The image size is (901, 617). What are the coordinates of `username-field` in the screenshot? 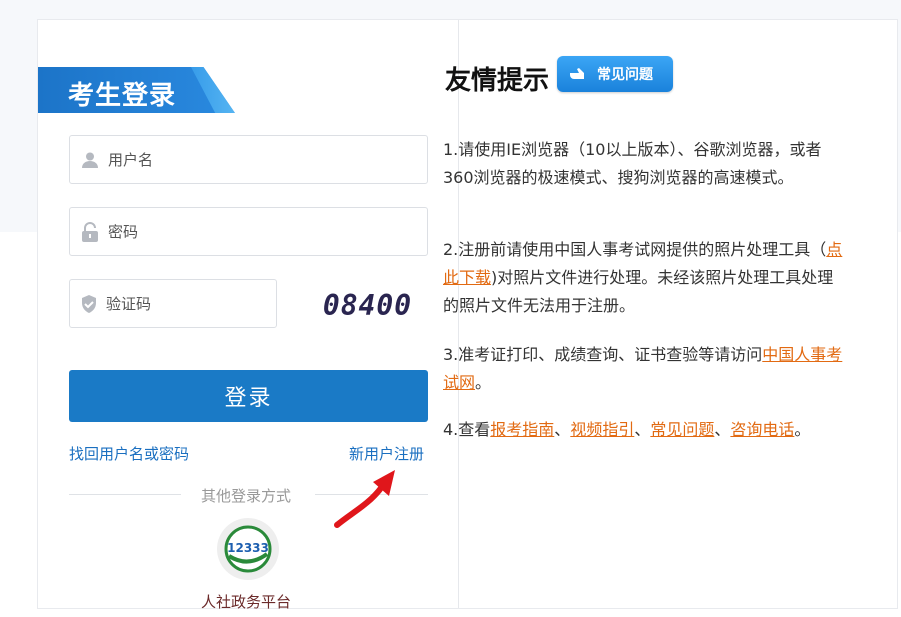 It's located at (248, 159).